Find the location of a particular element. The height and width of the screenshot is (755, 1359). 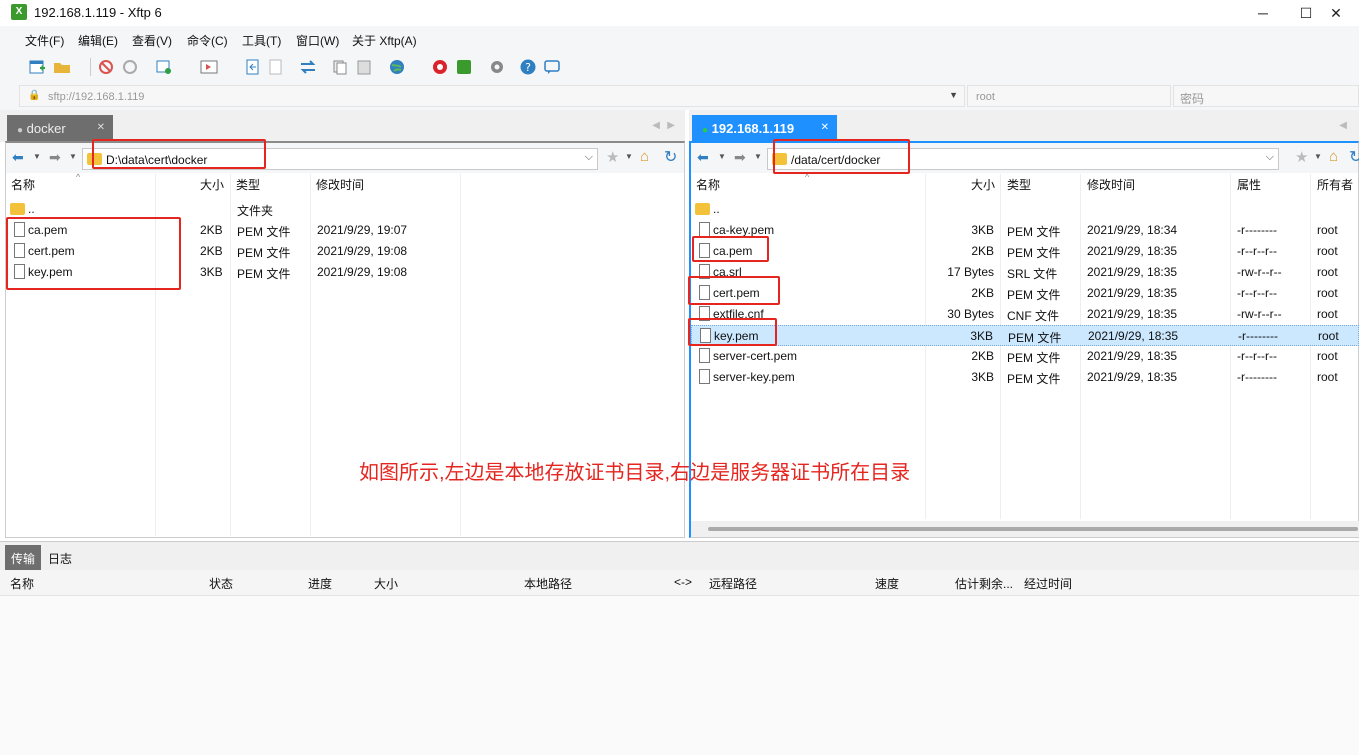

menu-edit: 编辑(E) is located at coordinates (98, 40).